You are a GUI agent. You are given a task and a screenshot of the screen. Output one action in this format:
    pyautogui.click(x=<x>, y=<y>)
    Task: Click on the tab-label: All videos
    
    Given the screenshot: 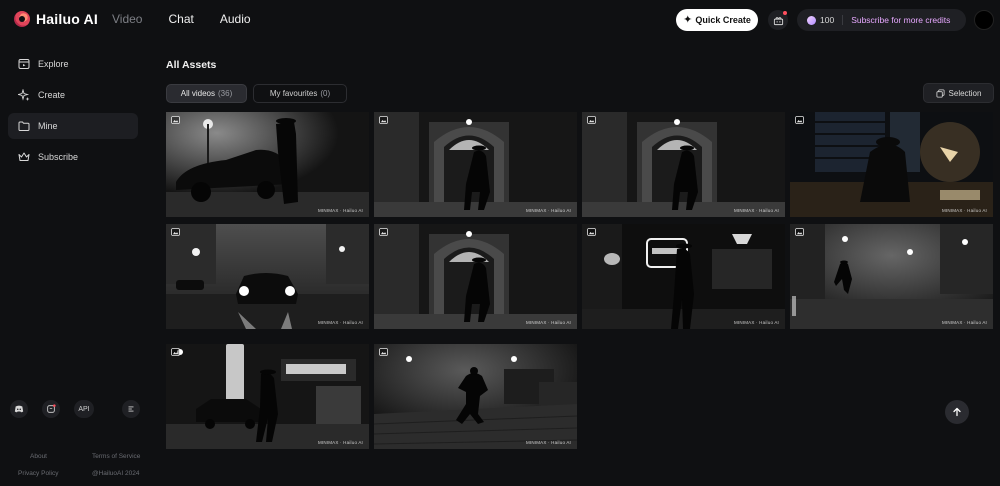 What is the action you would take?
    pyautogui.click(x=197, y=93)
    